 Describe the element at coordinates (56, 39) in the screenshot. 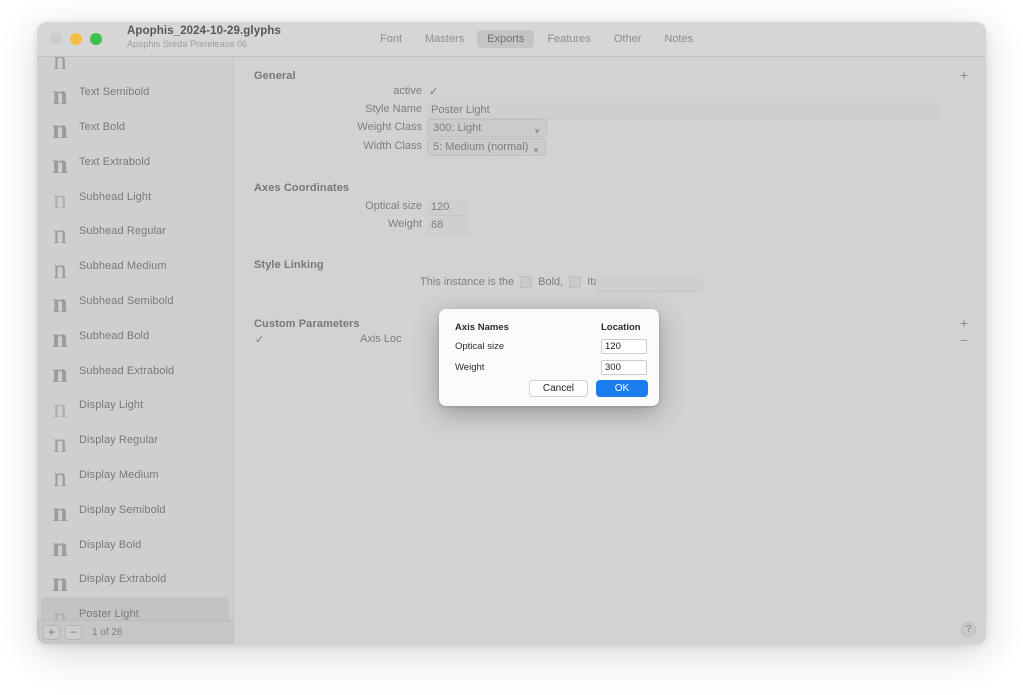

I see `close-button` at that location.